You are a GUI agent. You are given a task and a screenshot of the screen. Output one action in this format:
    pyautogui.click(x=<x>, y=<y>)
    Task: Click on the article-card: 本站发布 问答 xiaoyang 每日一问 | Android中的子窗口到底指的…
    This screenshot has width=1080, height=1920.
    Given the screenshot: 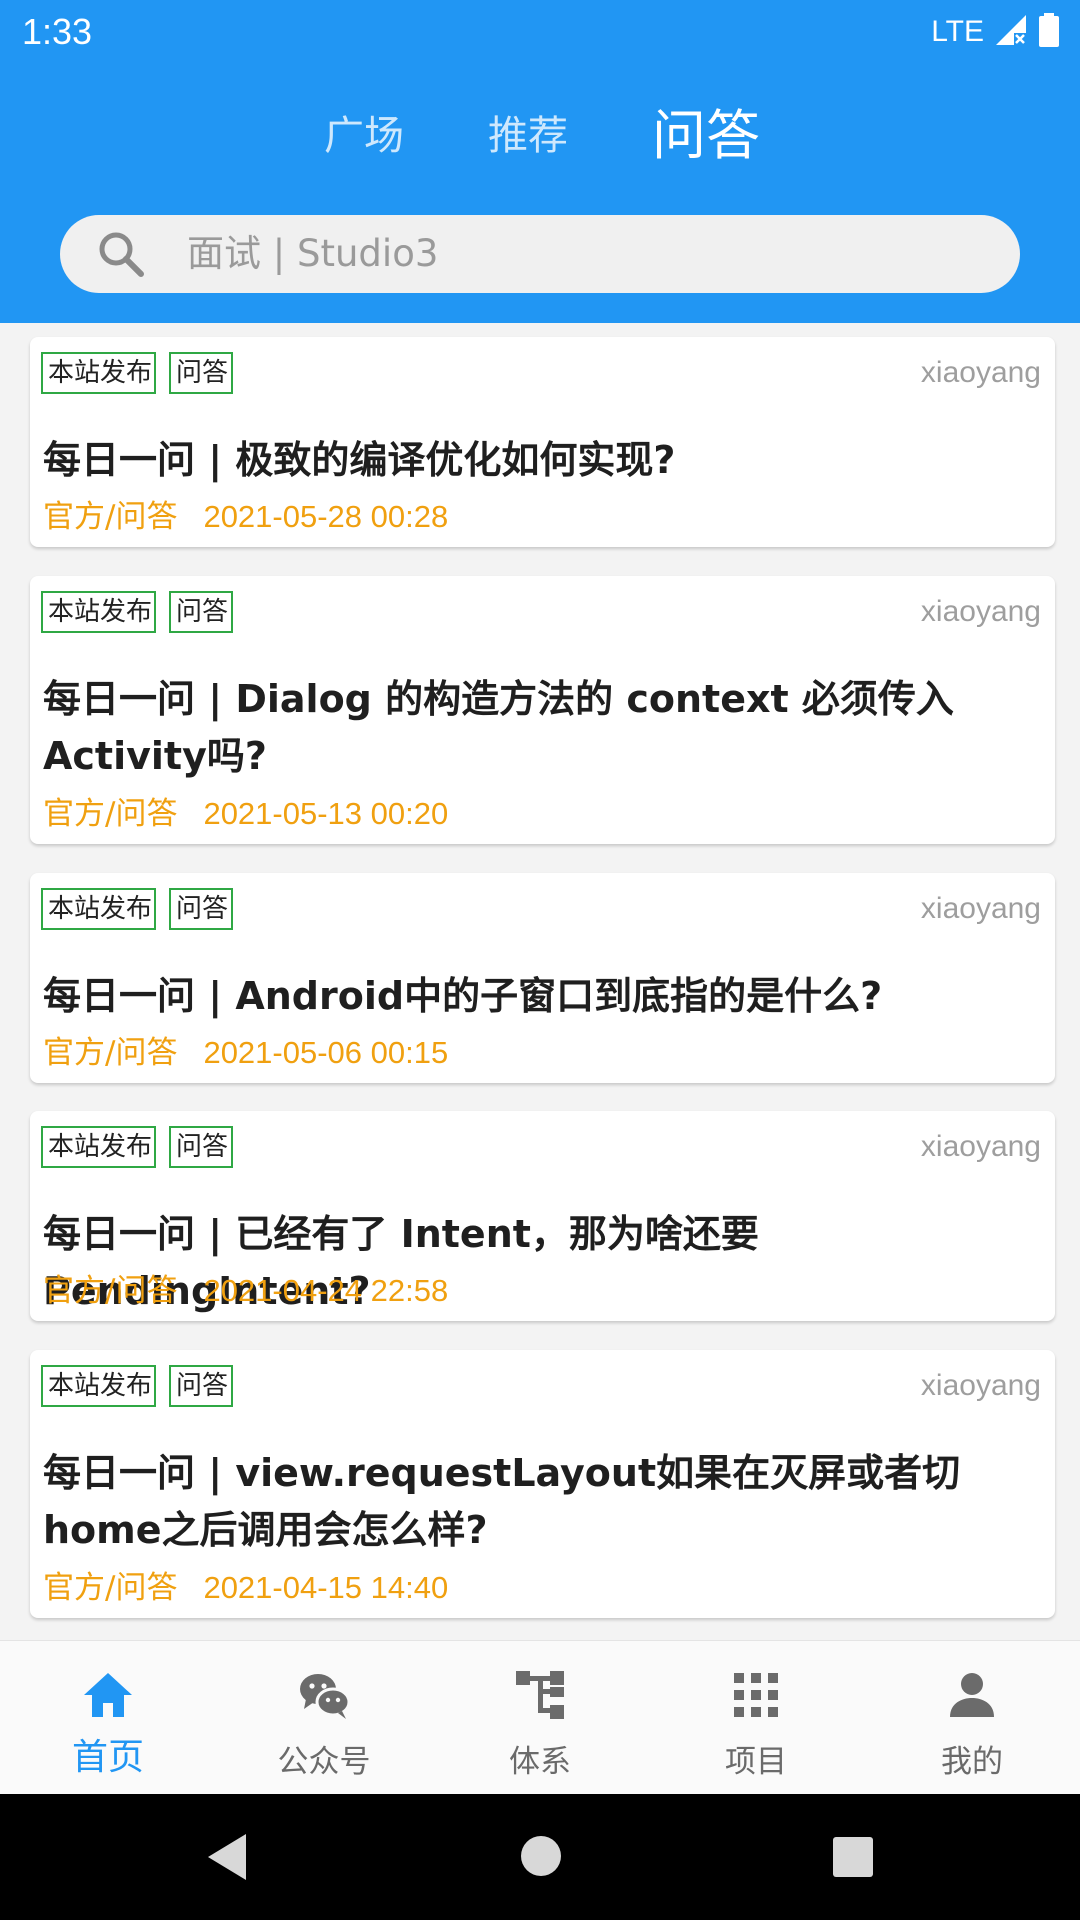 What is the action you would take?
    pyautogui.click(x=542, y=978)
    